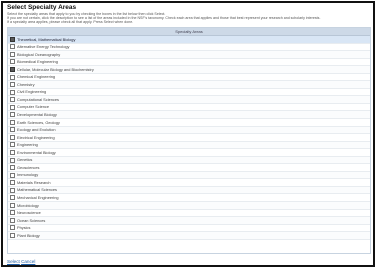 The height and width of the screenshot is (272, 380). I want to click on list-item: Ocean Sciences, so click(189, 221).